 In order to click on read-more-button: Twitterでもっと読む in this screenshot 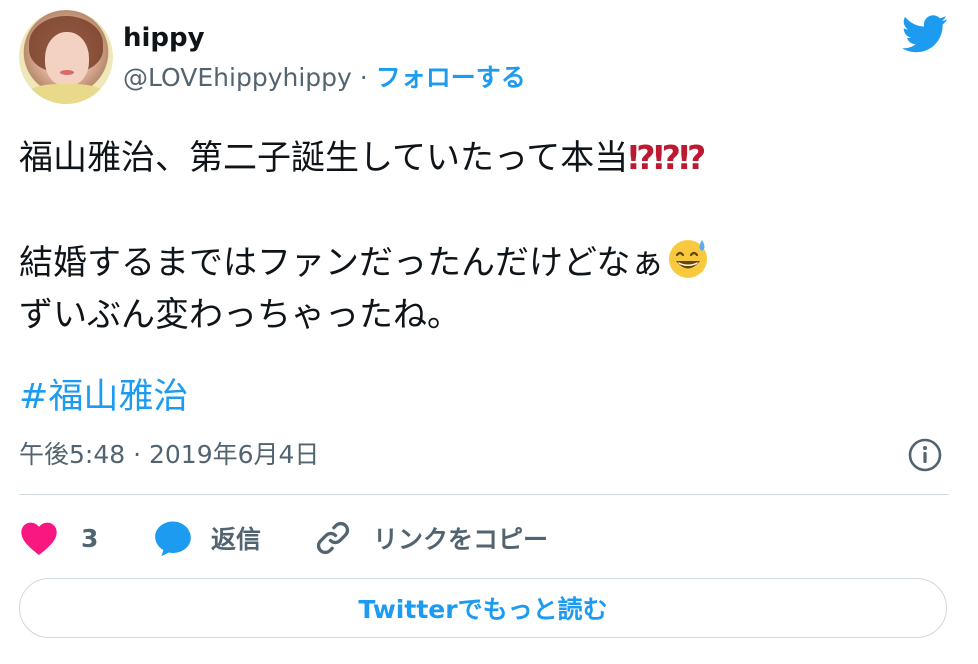, I will do `click(483, 608)`.